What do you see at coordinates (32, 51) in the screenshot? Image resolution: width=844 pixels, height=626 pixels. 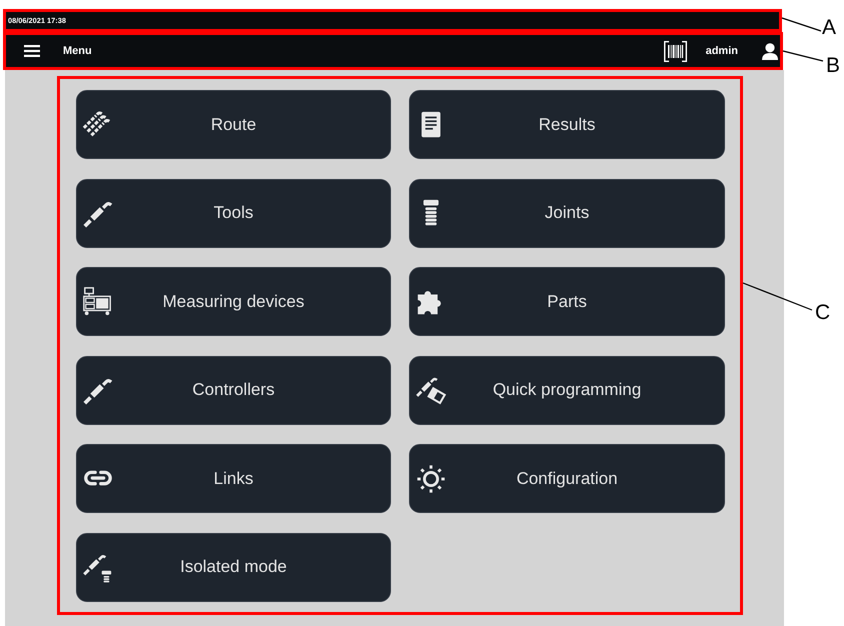 I see `menu-icon` at bounding box center [32, 51].